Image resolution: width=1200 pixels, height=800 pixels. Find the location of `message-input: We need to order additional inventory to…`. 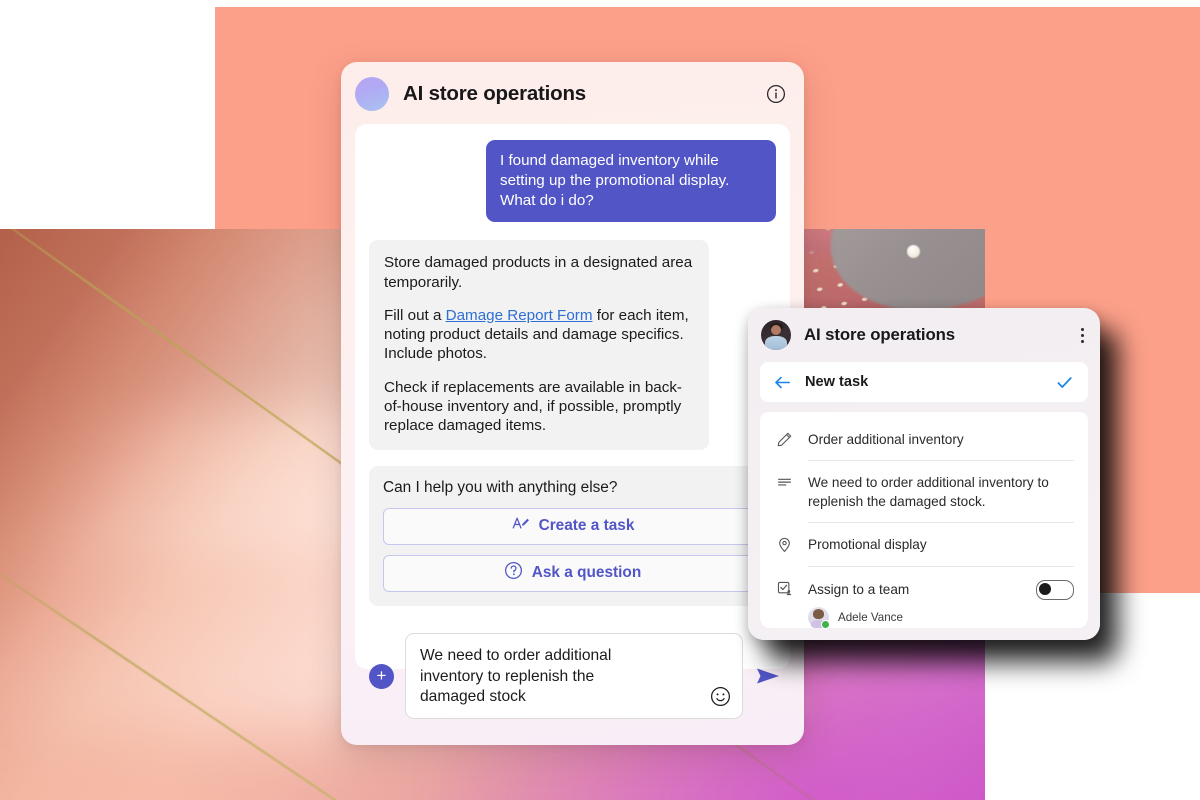

message-input: We need to order additional inventory to… is located at coordinates (574, 676).